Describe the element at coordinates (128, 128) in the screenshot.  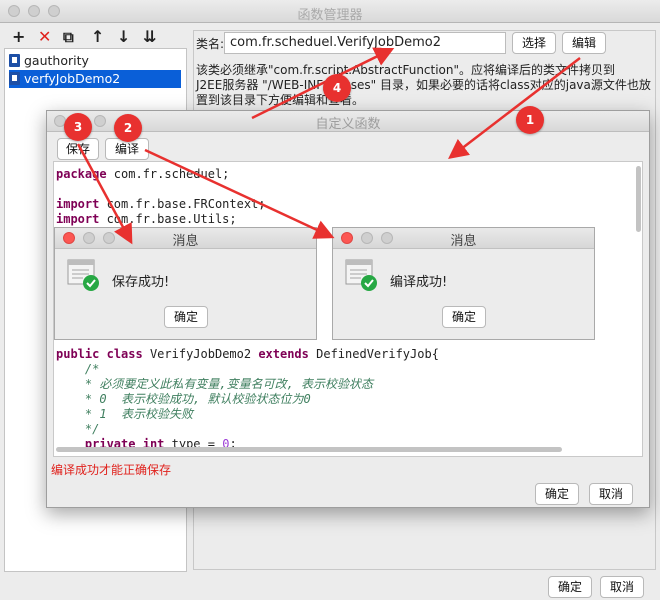
I see `callout-2: 2` at that location.